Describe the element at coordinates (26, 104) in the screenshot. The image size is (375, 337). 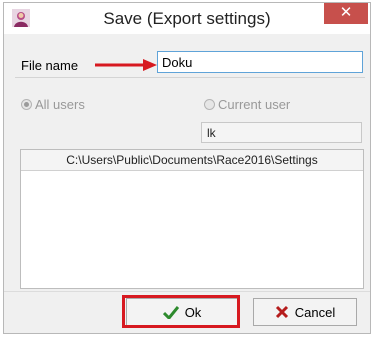
I see `radio-selected-icon` at that location.